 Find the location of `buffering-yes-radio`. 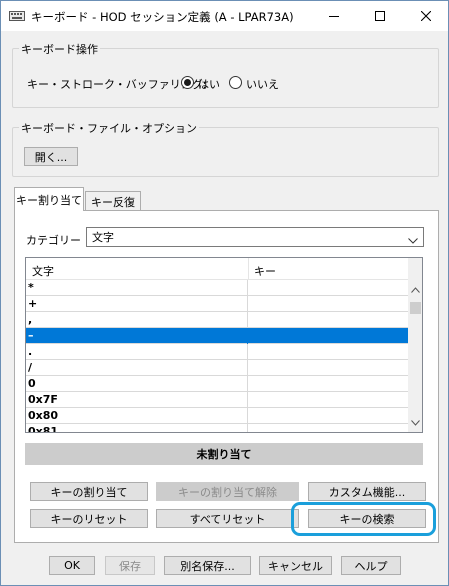

buffering-yes-radio is located at coordinates (187, 82).